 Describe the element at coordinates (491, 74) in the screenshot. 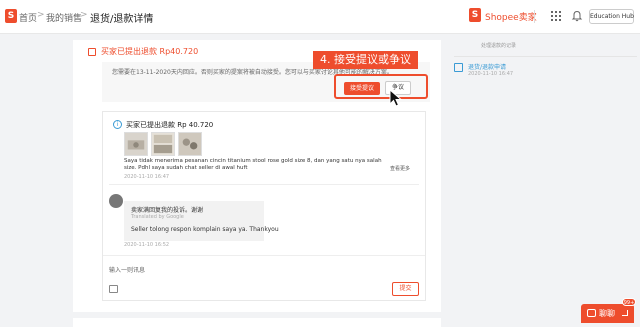

I see `timeline-item-time: 2020-11-10 16:47` at that location.